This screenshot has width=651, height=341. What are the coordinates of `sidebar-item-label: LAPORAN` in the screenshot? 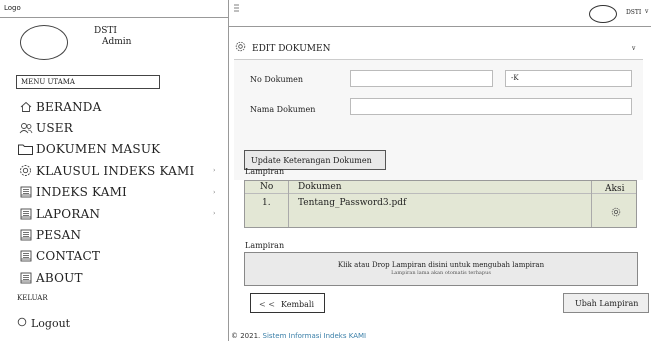 It's located at (68, 213).